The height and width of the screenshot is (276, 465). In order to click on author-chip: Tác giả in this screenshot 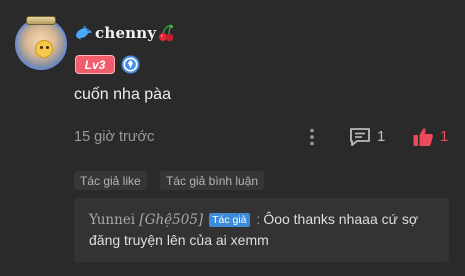, I will do `click(229, 220)`.